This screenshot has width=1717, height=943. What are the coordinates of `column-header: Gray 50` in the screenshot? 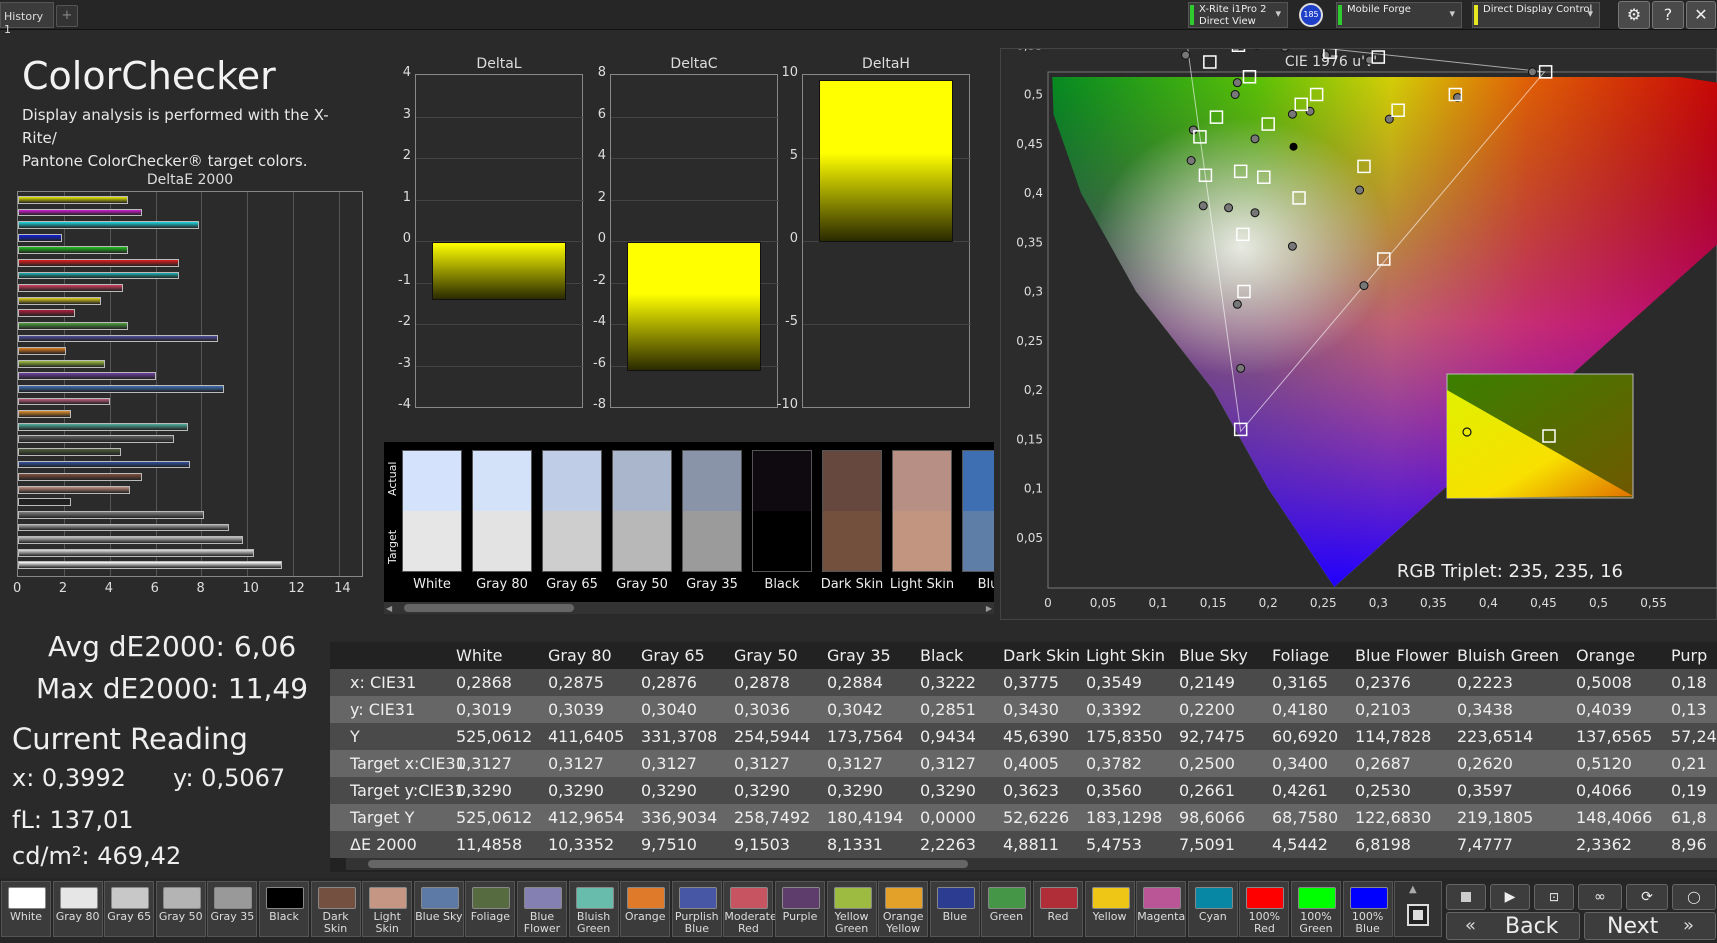 It's located at (766, 655).